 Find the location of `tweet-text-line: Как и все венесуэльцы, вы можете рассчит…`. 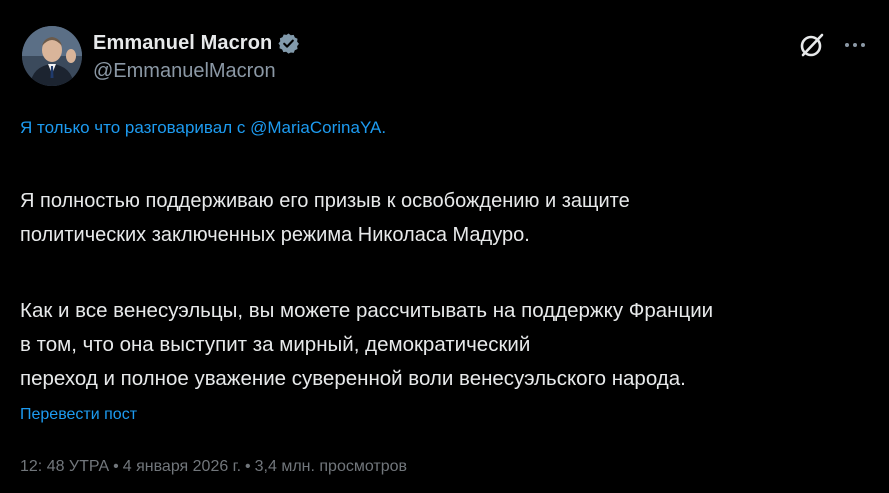

tweet-text-line: Как и все венесуэльцы, вы можете рассчит… is located at coordinates (367, 310).